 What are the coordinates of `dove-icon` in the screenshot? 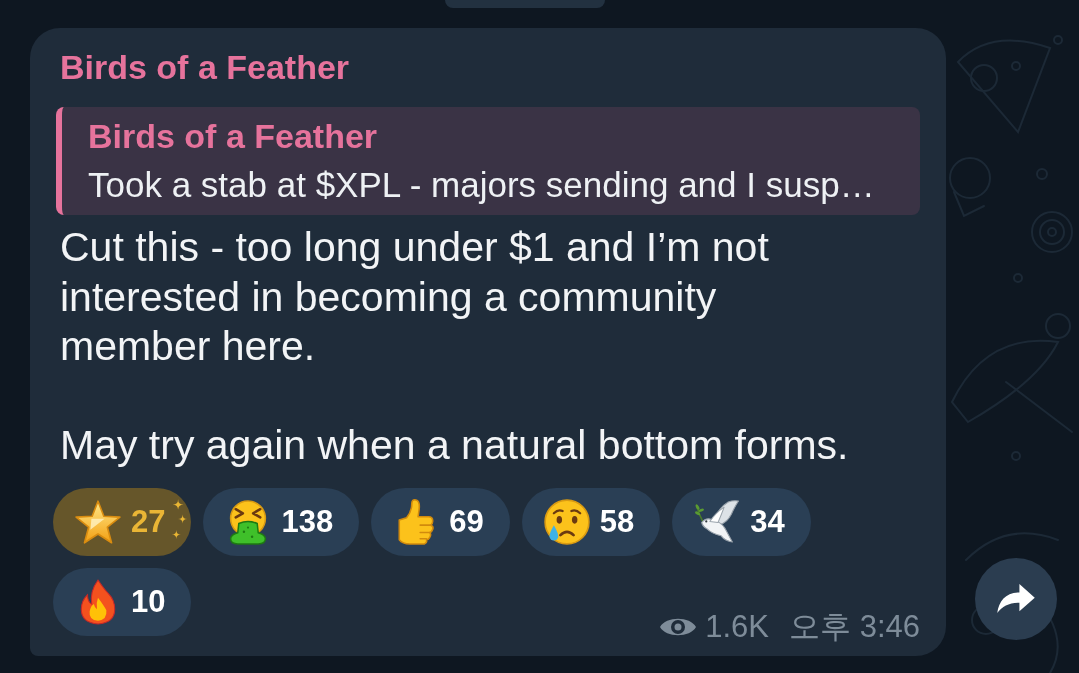 It's located at (717, 521).